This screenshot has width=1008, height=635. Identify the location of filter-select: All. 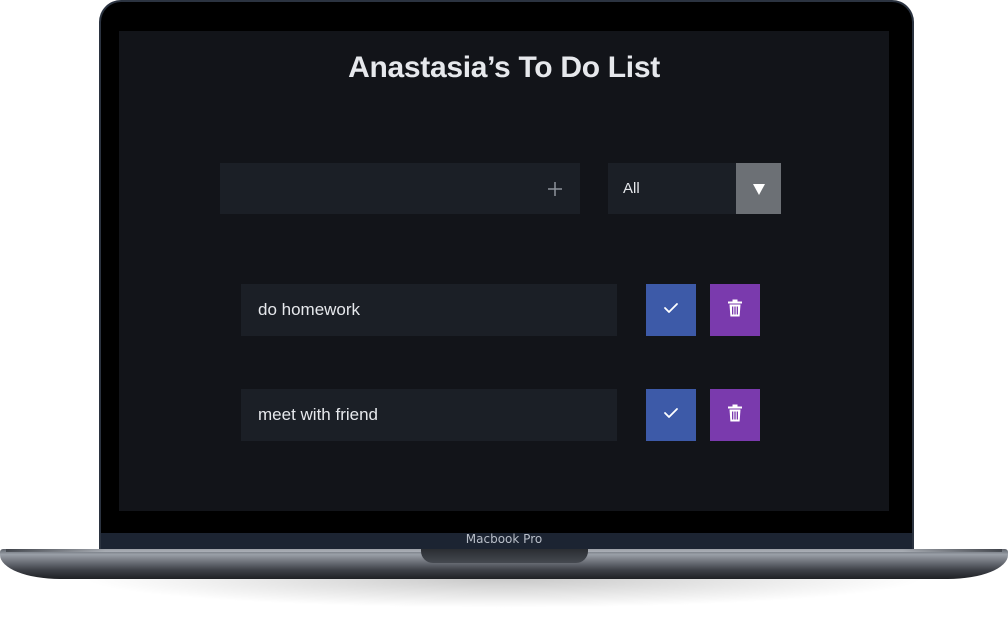
(694, 188).